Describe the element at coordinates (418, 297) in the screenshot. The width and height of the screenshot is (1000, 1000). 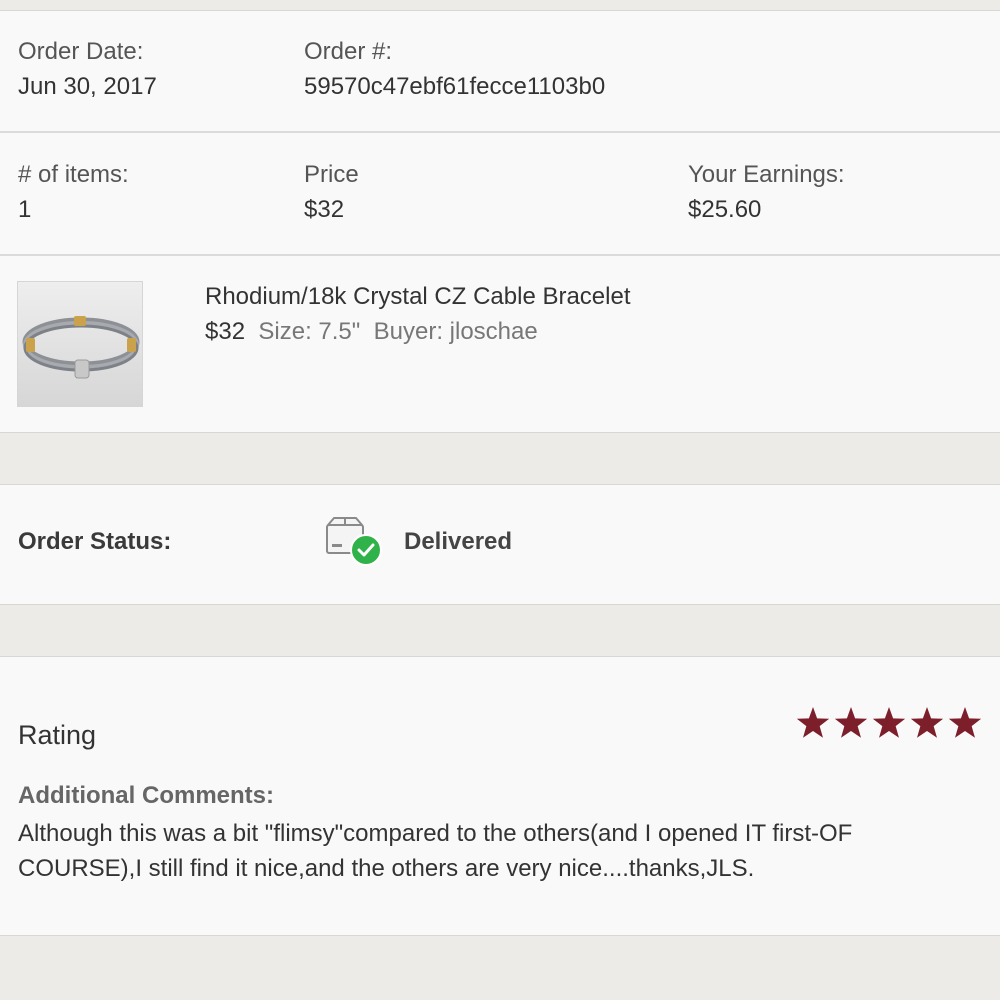
I see `item-title: Rhodium/18k Crystal CZ Cable Bracelet` at that location.